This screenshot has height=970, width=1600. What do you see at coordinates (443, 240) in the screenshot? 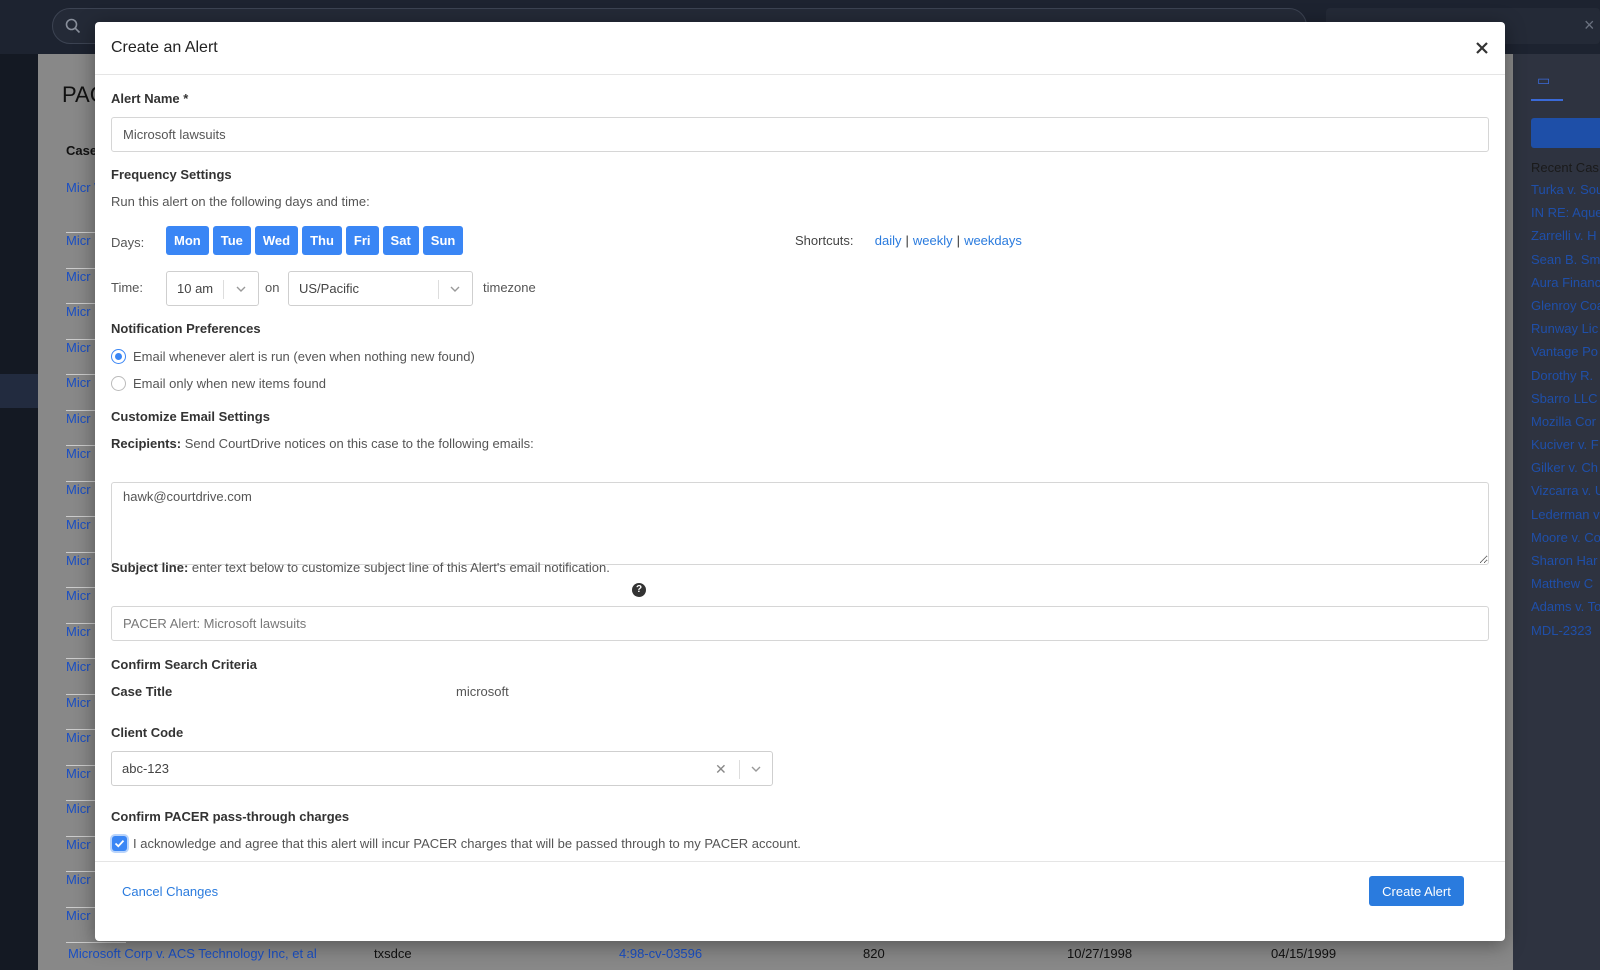
I see `day-button-sun: Sun` at bounding box center [443, 240].